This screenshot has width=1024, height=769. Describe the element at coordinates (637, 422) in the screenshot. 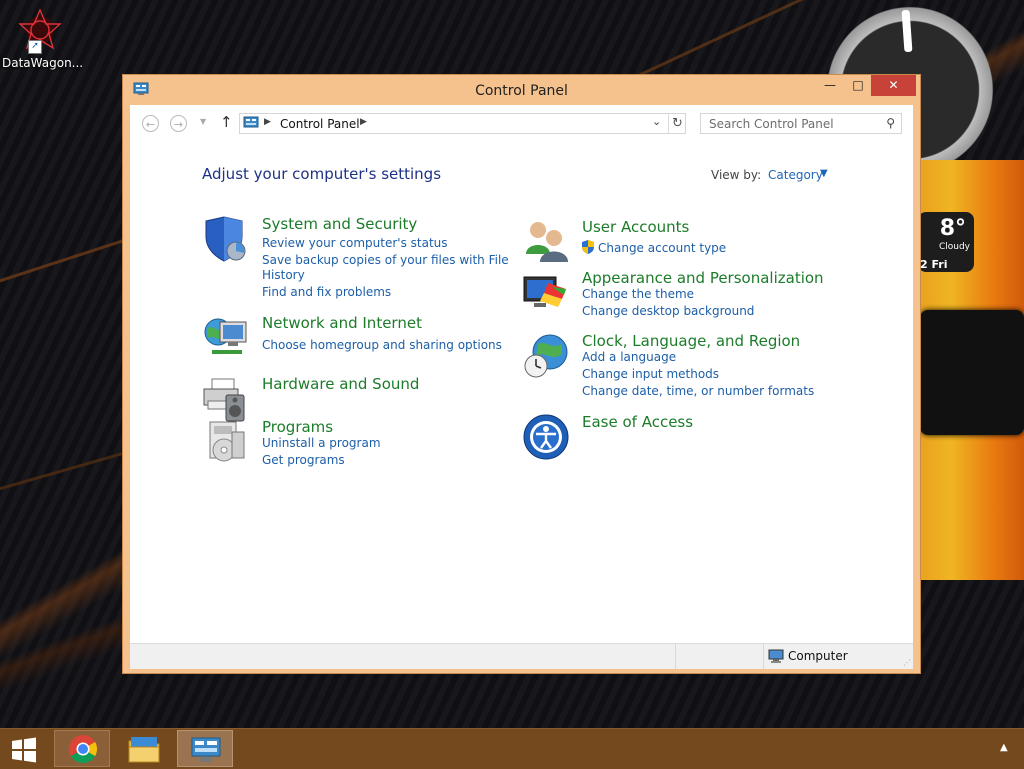

I see `ease-of-access-link: Ease of Access` at that location.